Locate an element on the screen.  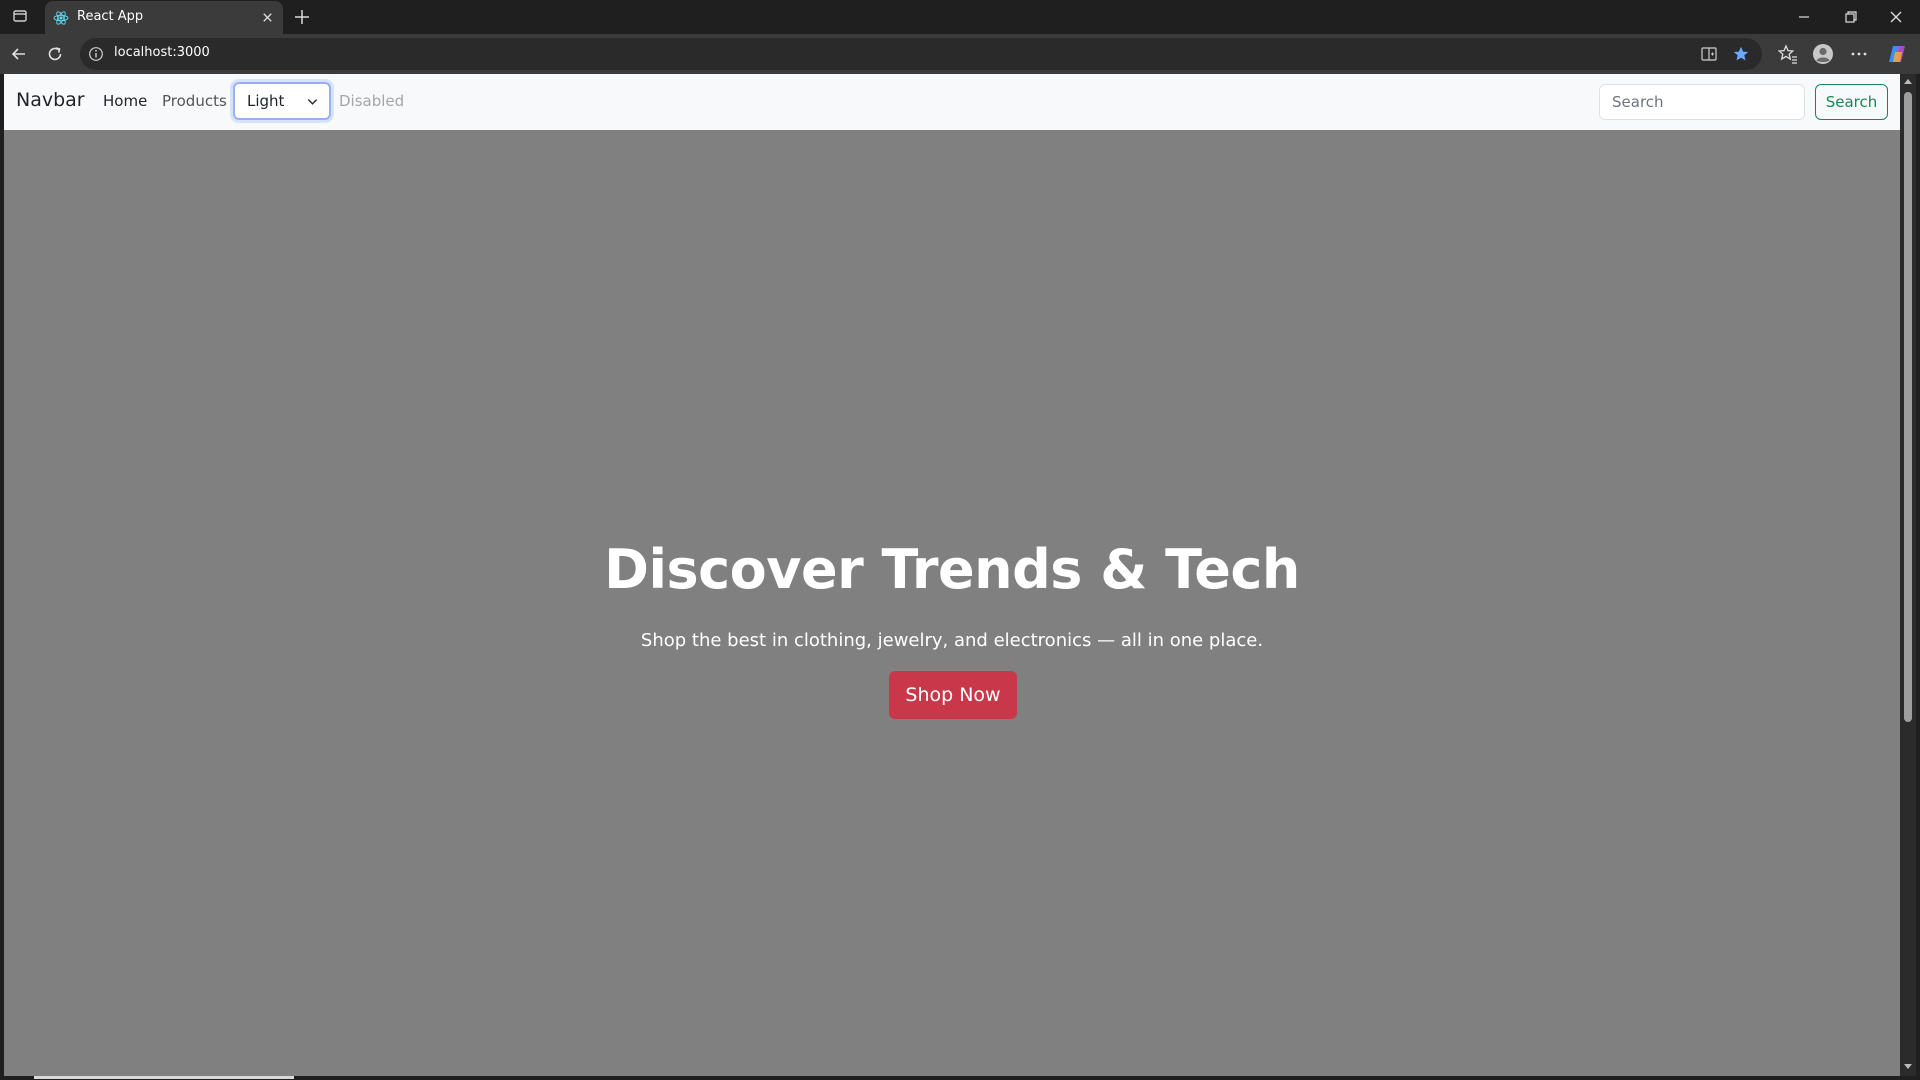
bottom-bar is located at coordinates (960, 1078).